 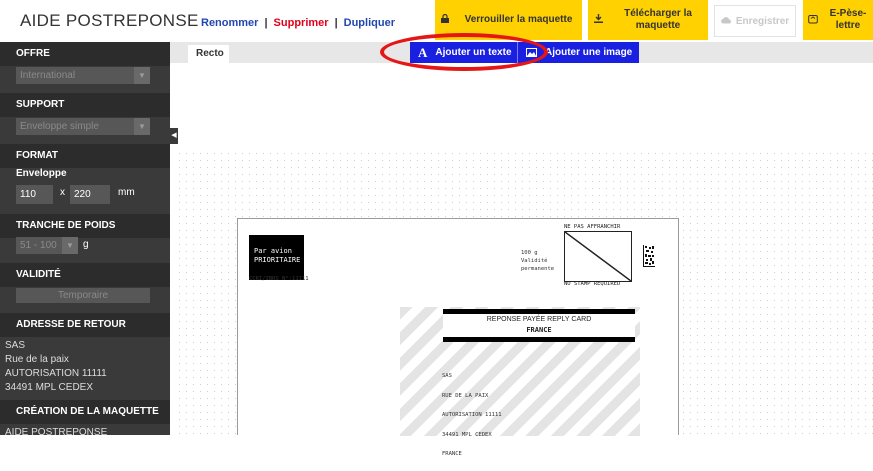 I want to click on creation-value: AIDE POSTREPONSE, so click(x=56, y=431).